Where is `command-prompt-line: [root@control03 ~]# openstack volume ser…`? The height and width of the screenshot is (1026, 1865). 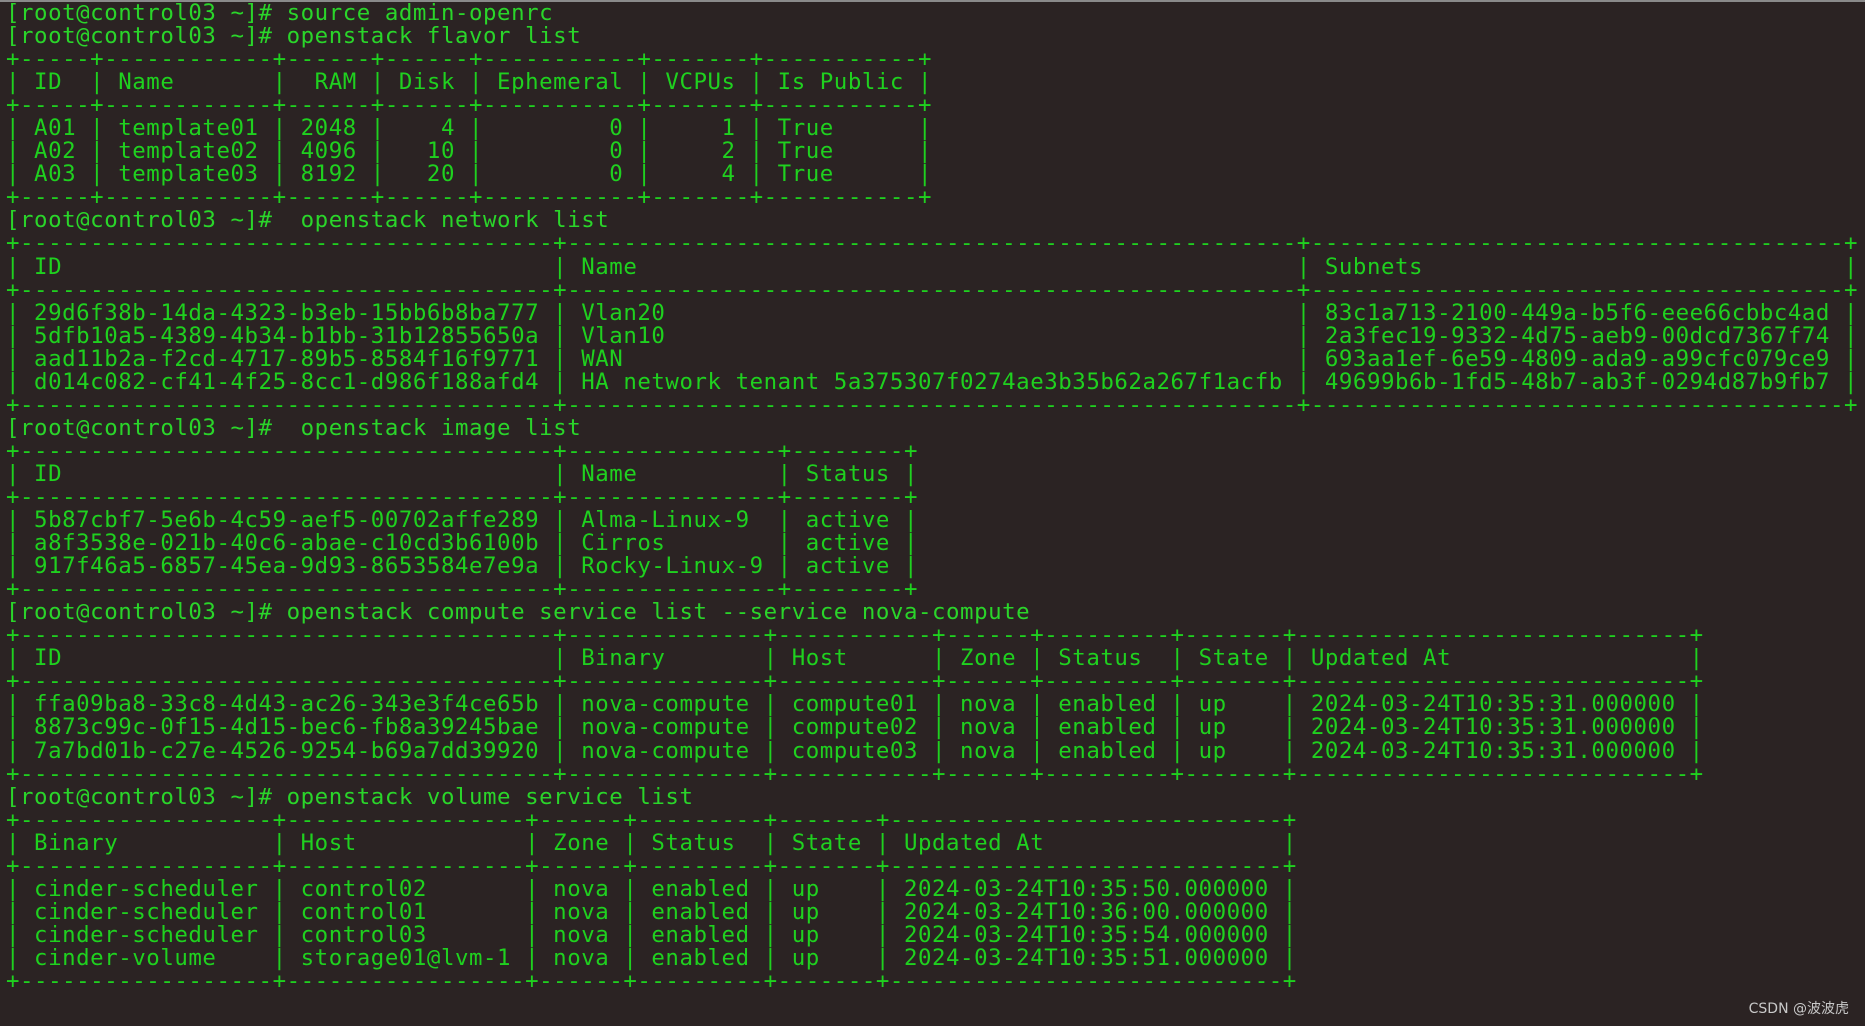 command-prompt-line: [root@control03 ~]# openstack volume ser… is located at coordinates (350, 796).